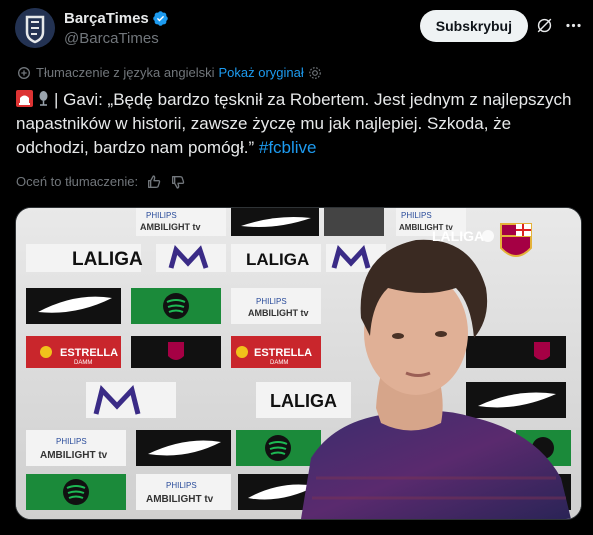  What do you see at coordinates (35, 28) in the screenshot?
I see `avatar` at bounding box center [35, 28].